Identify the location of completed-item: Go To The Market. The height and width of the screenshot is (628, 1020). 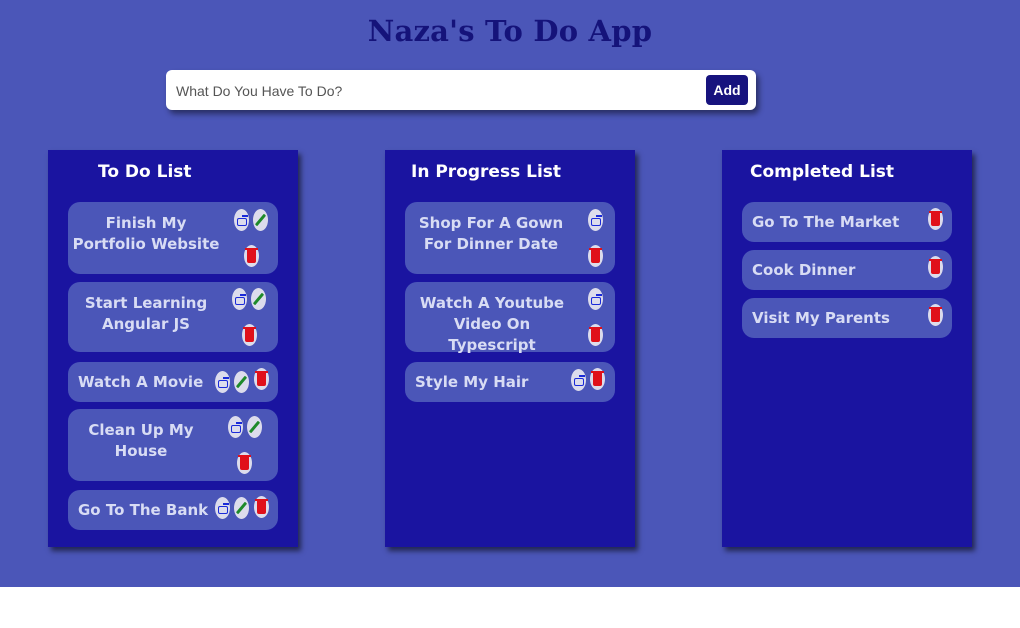
(847, 222).